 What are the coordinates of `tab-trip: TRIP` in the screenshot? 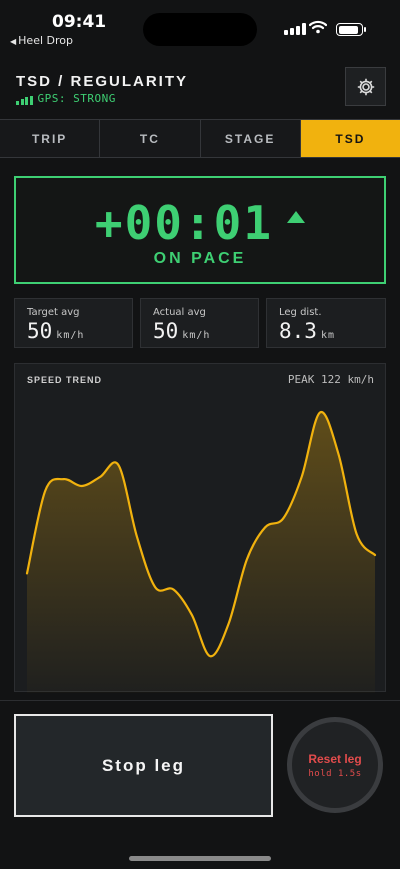 It's located at (50, 138).